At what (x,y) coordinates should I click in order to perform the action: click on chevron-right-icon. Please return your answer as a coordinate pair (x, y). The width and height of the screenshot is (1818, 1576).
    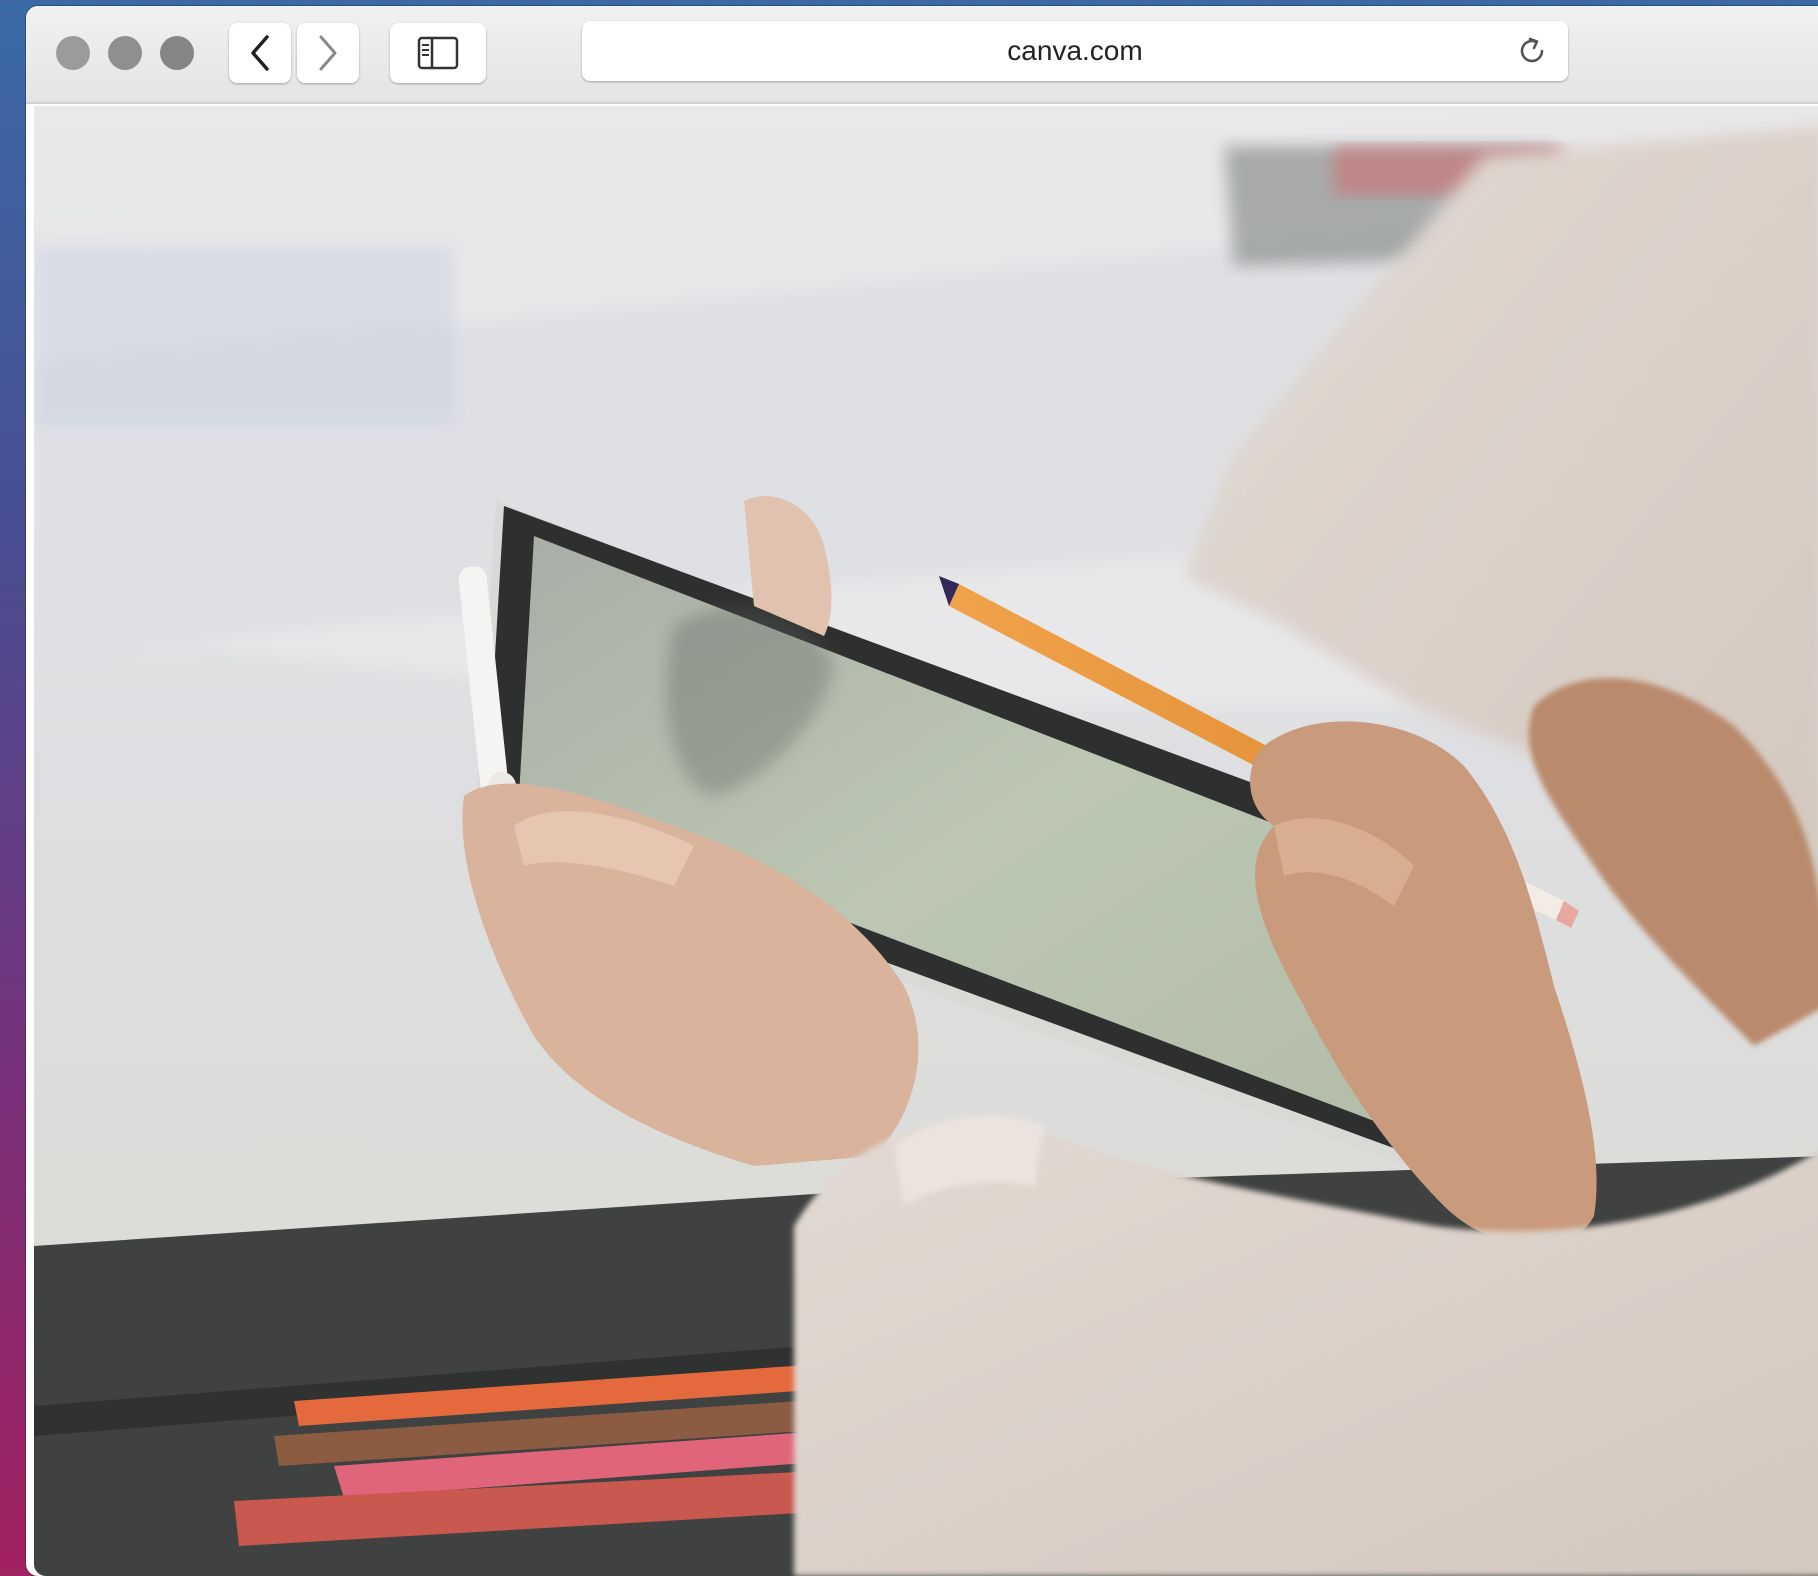
    Looking at the image, I should click on (328, 53).